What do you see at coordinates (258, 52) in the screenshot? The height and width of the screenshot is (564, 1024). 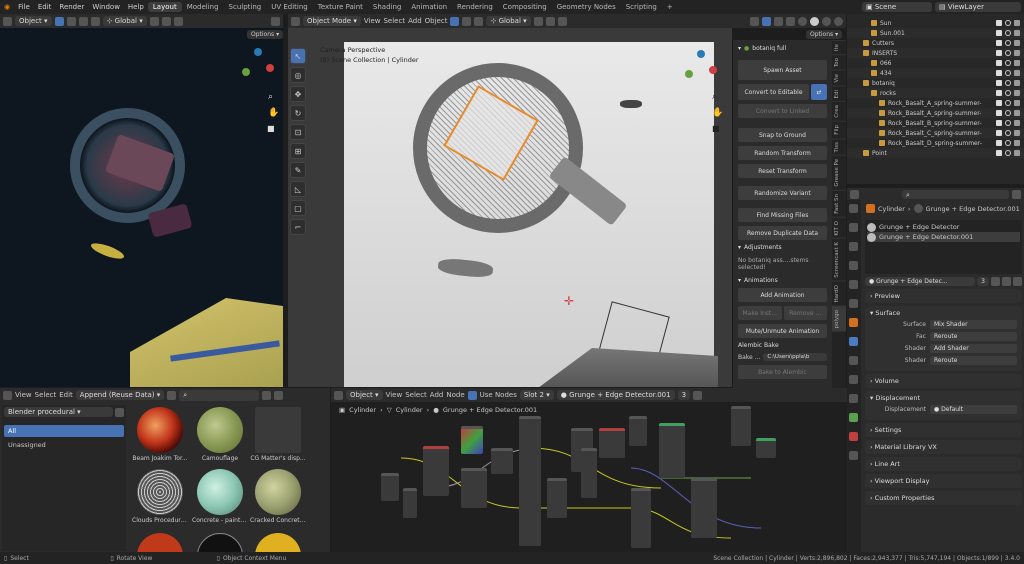 I see `gizmo-z-axis` at bounding box center [258, 52].